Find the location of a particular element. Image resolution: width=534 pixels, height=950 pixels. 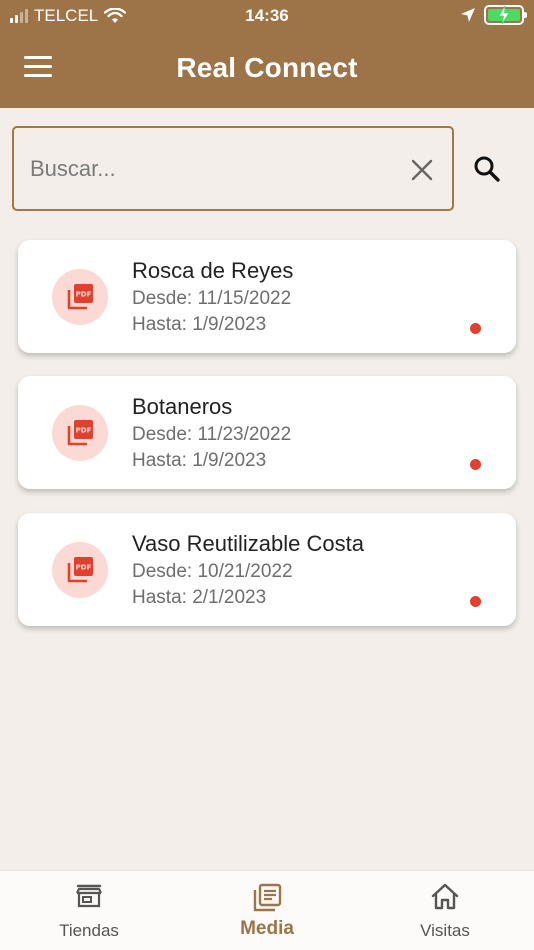

app-title: Real Connect is located at coordinates (267, 67).